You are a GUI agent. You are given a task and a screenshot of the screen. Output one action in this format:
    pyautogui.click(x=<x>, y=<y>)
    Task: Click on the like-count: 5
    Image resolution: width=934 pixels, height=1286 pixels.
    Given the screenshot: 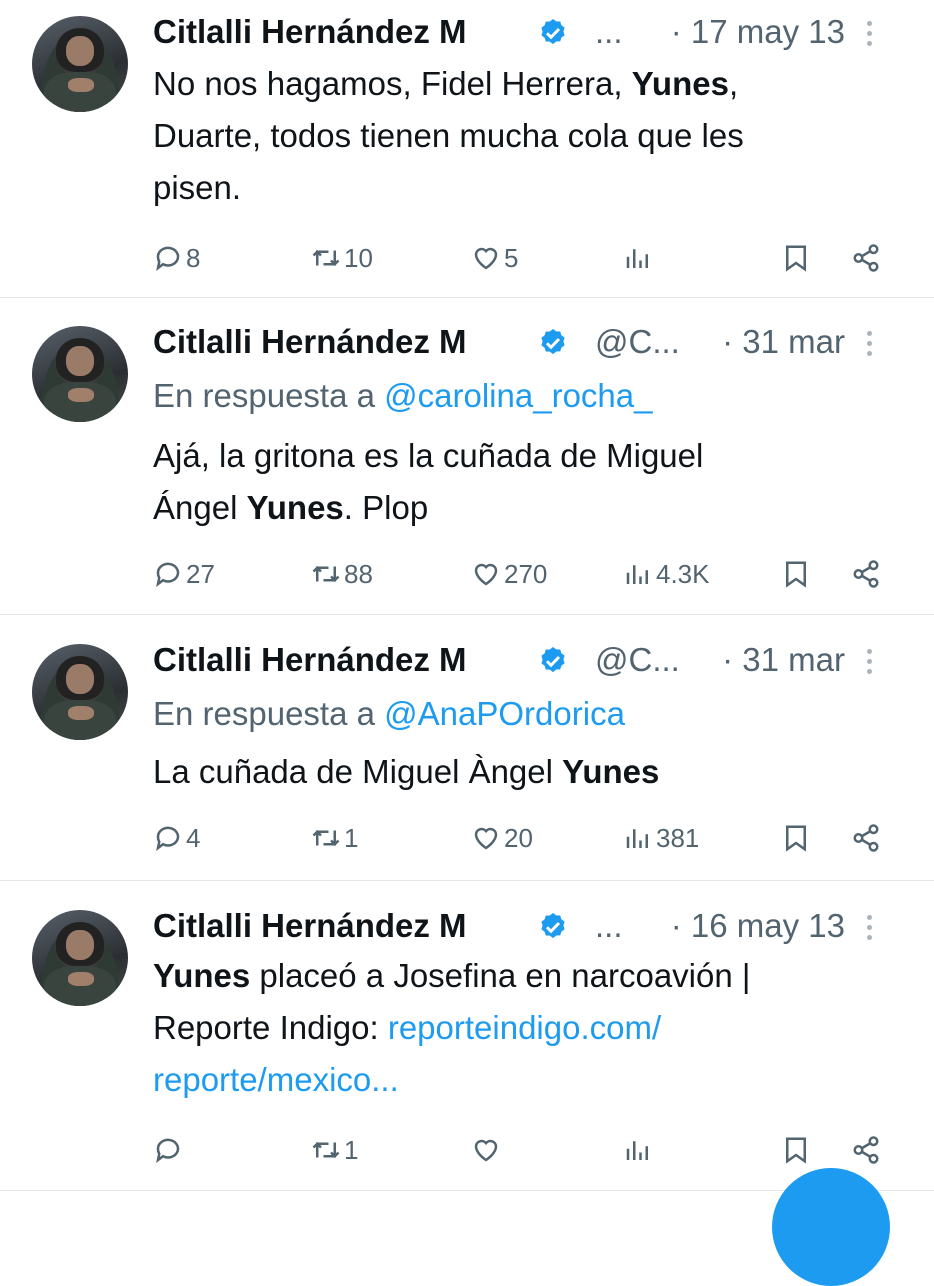 What is the action you would take?
    pyautogui.click(x=511, y=257)
    